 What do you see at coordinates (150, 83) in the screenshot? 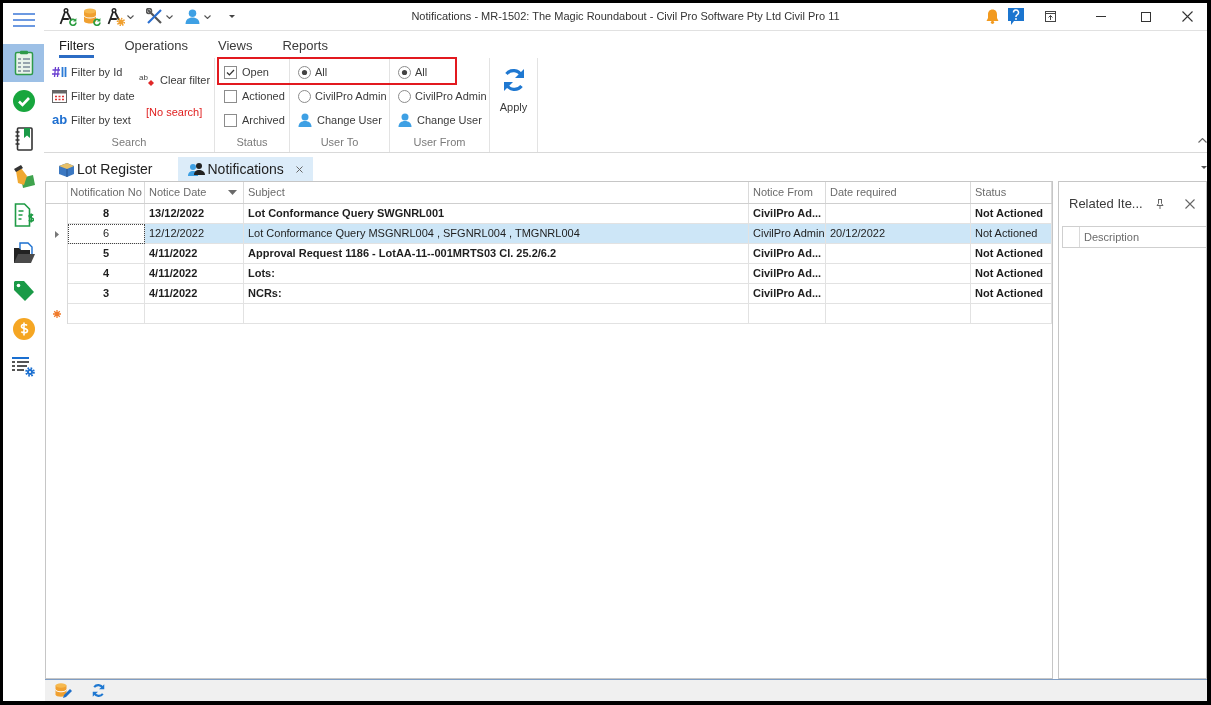
I see `diamond-icon` at bounding box center [150, 83].